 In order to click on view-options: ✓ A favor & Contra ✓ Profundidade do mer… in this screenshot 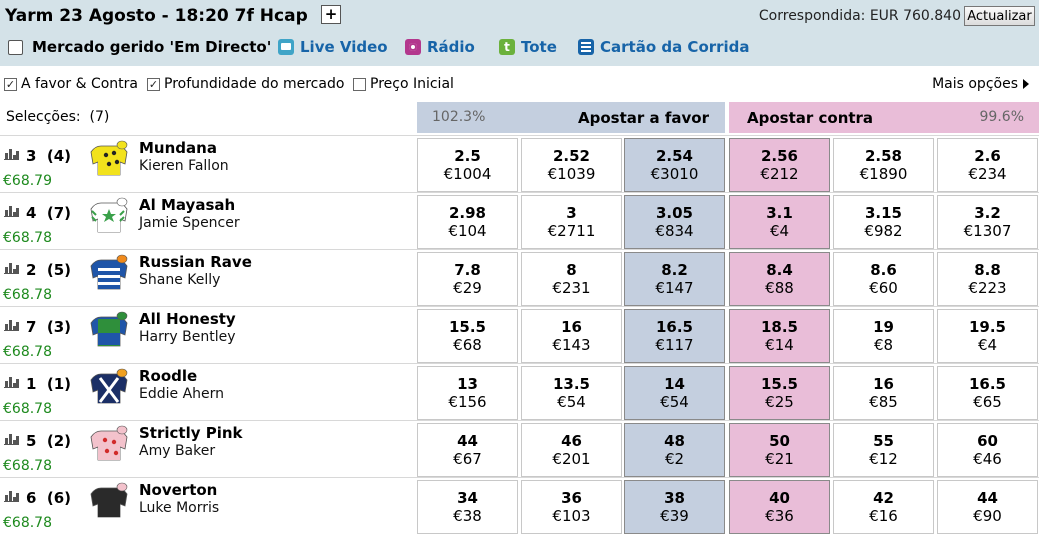, I will do `click(519, 85)`.